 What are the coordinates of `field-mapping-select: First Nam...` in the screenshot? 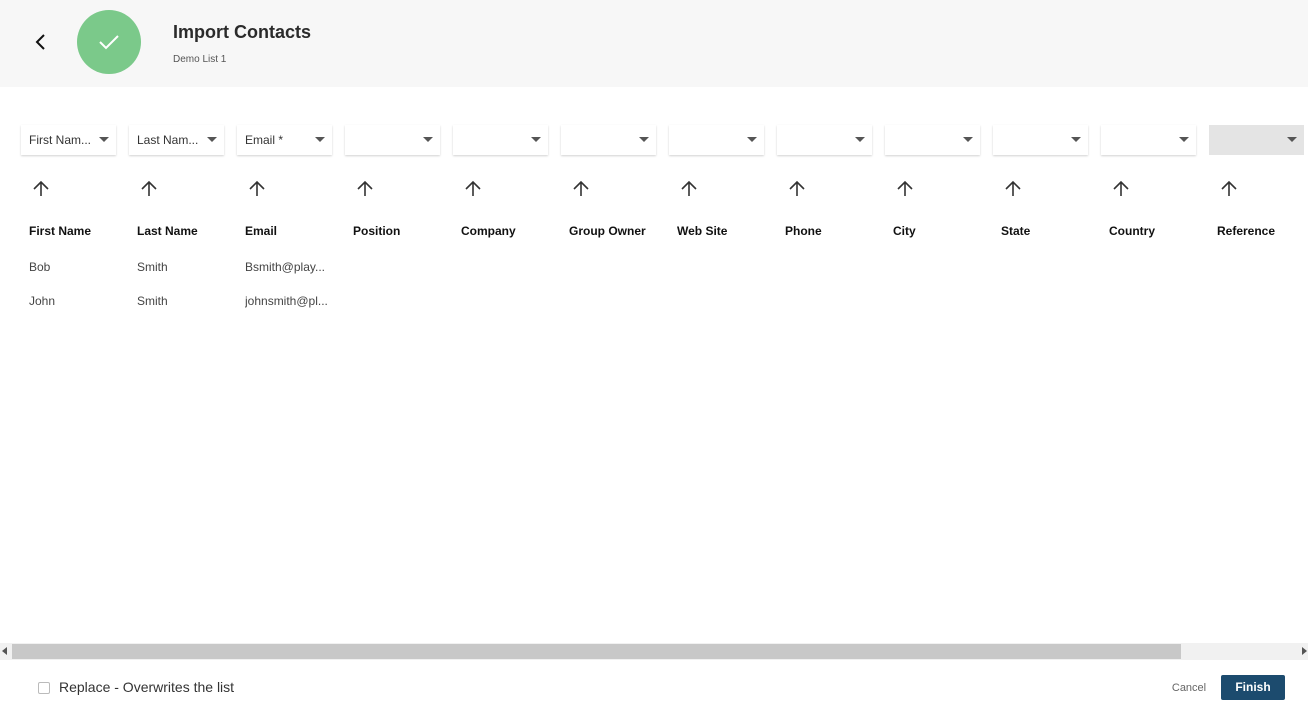 It's located at (68, 140).